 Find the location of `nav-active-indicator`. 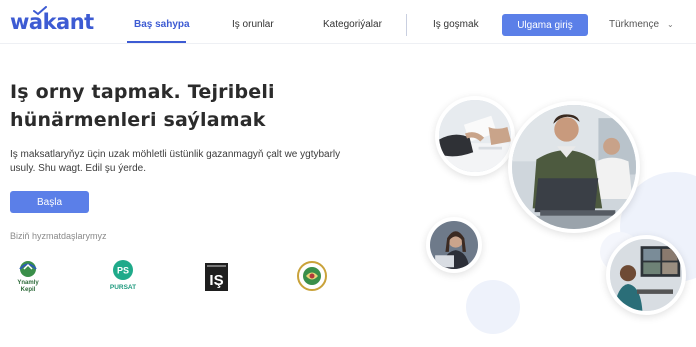

nav-active-indicator is located at coordinates (156, 42).